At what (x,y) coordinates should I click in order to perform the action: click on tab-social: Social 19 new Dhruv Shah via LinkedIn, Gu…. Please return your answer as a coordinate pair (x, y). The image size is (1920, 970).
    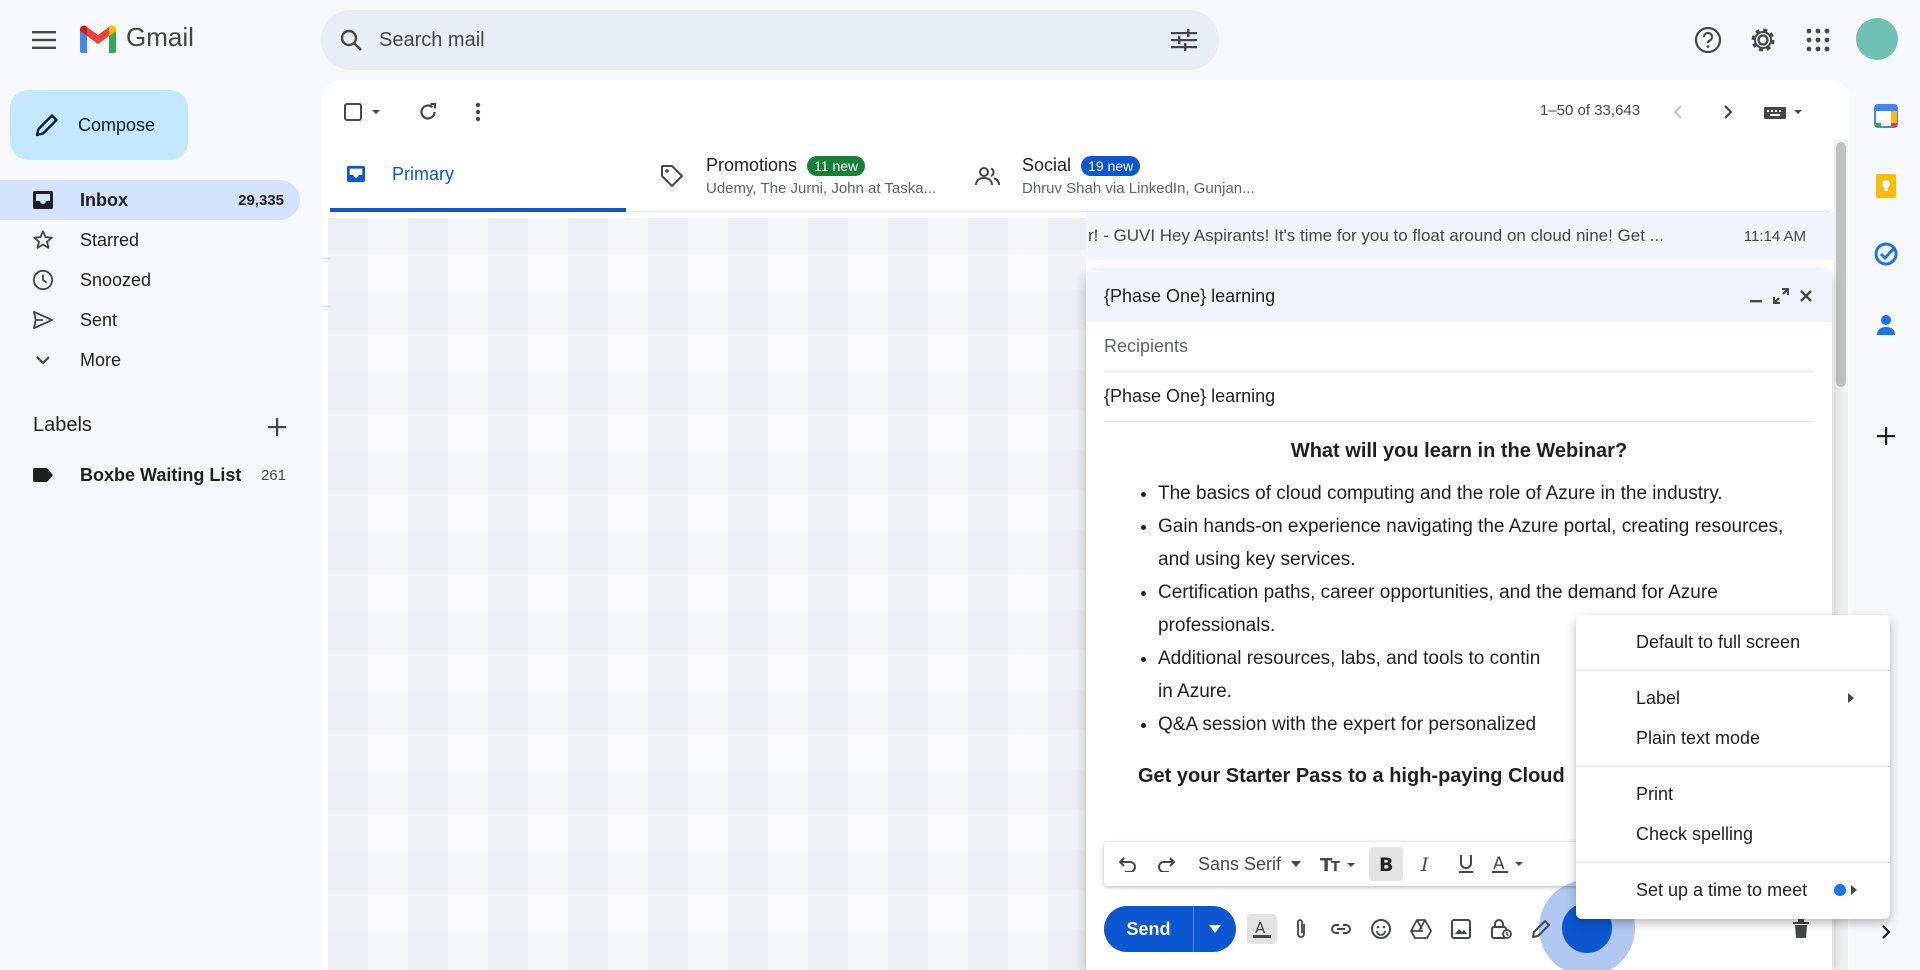
    Looking at the image, I should click on (1144, 176).